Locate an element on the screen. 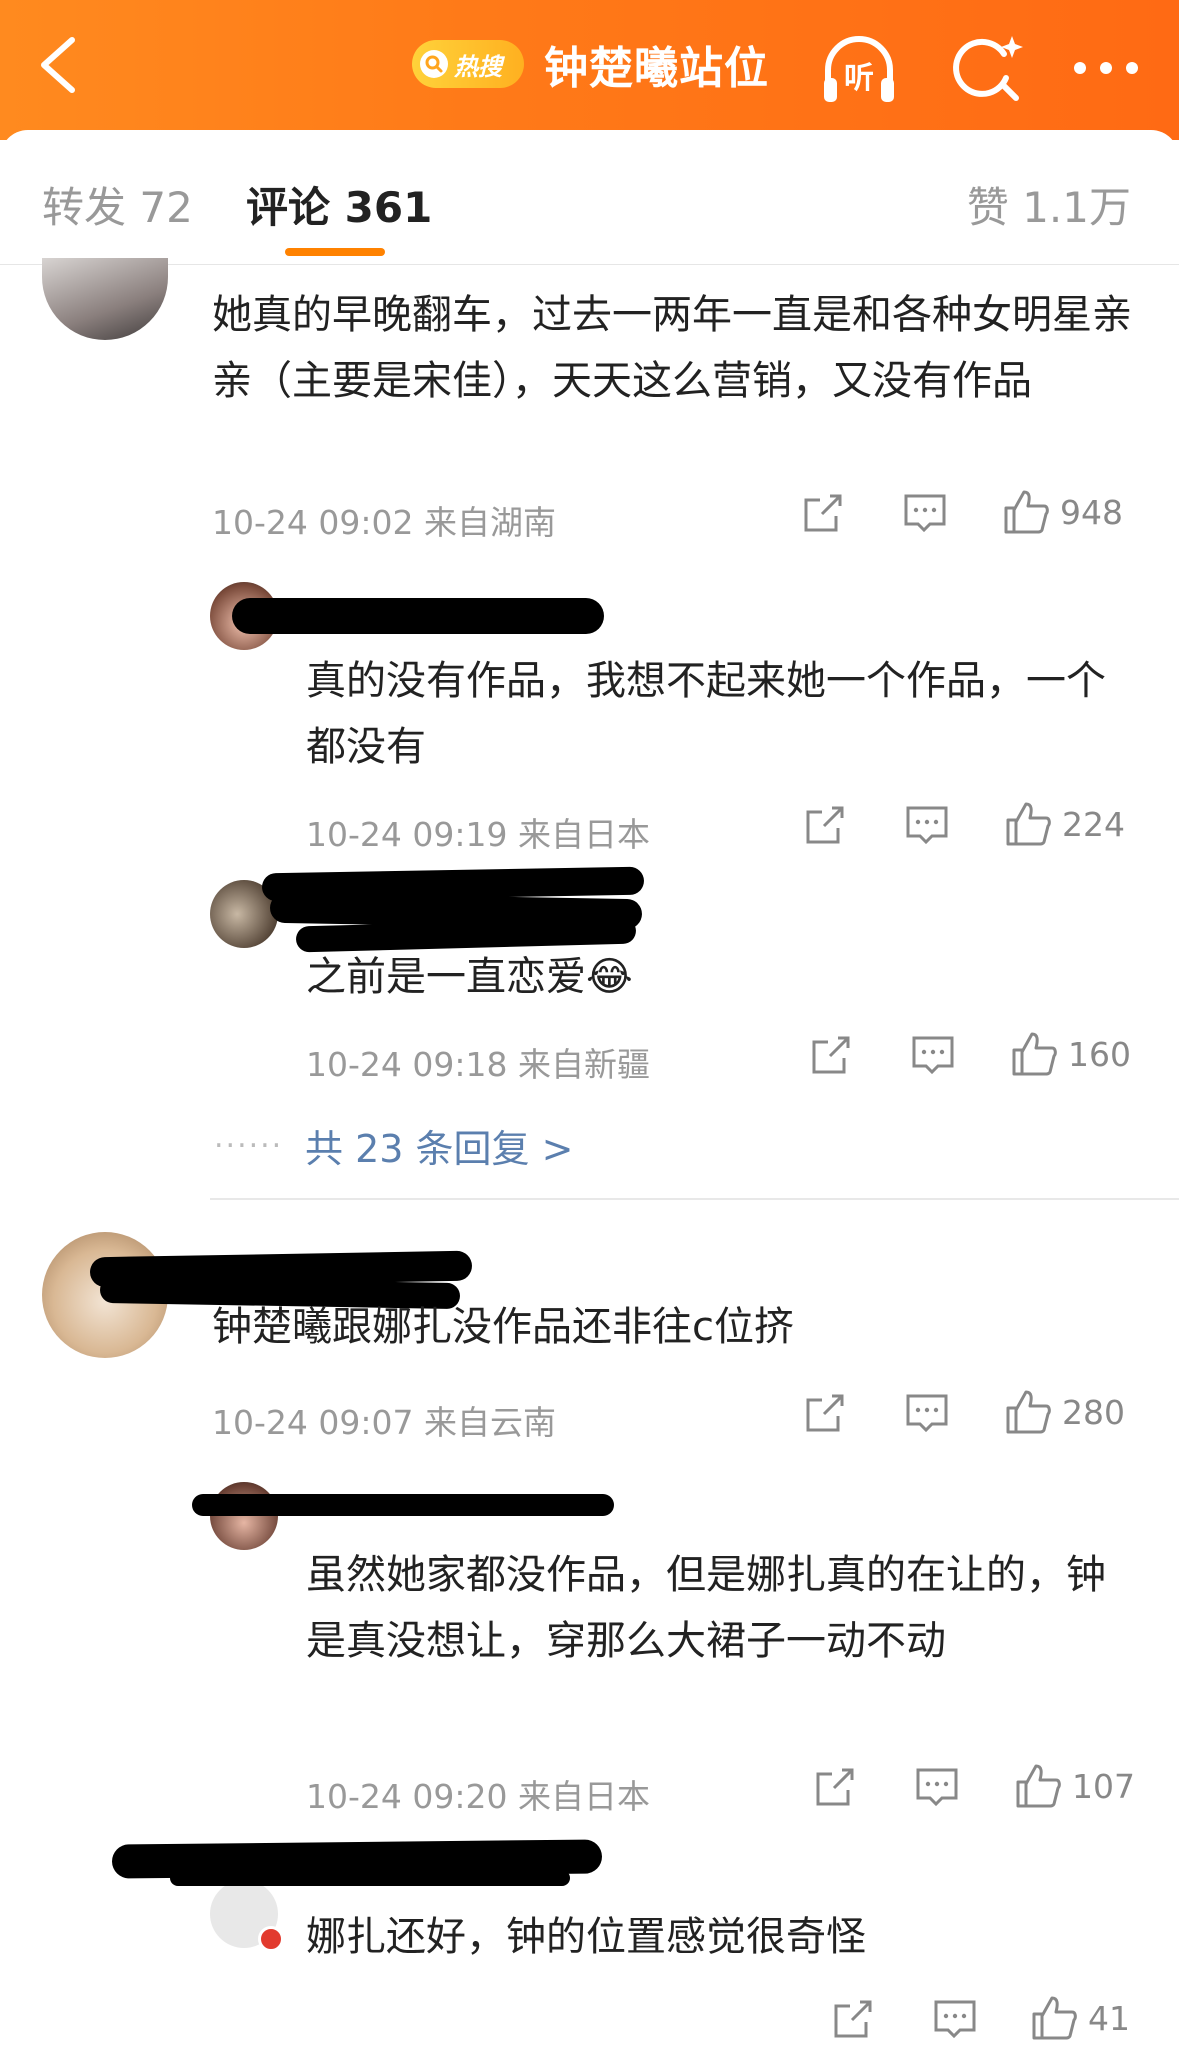 This screenshot has width=1179, height=2065. like-count: 160 is located at coordinates (1099, 1054).